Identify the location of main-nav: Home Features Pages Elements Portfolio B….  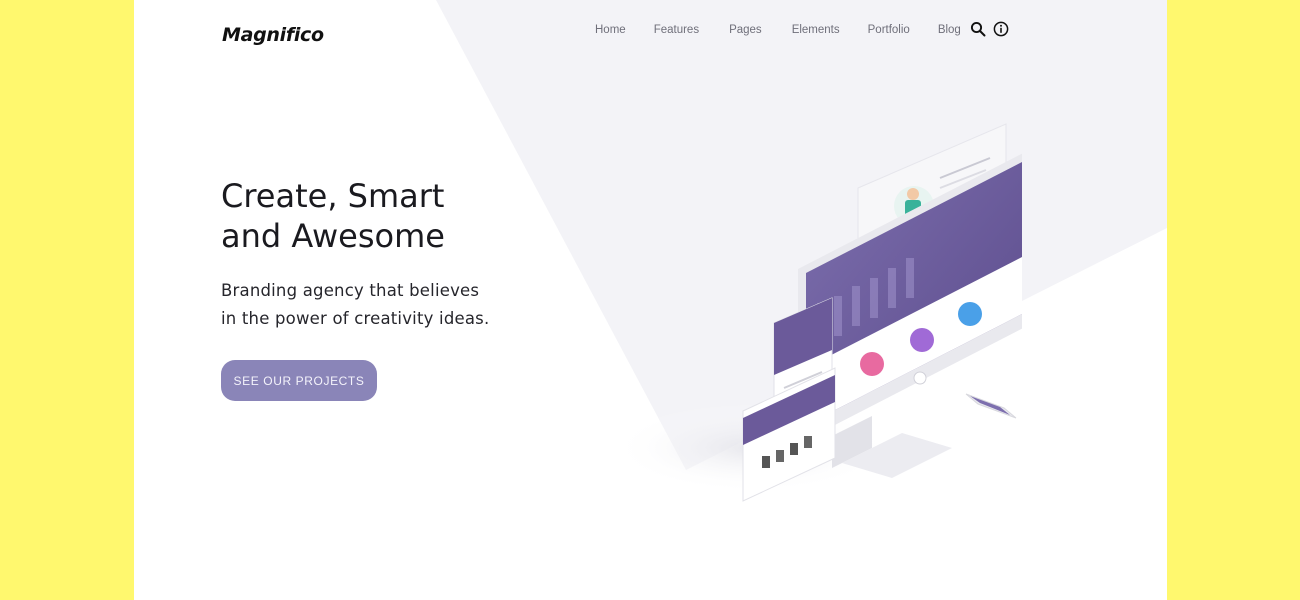
(777, 30).